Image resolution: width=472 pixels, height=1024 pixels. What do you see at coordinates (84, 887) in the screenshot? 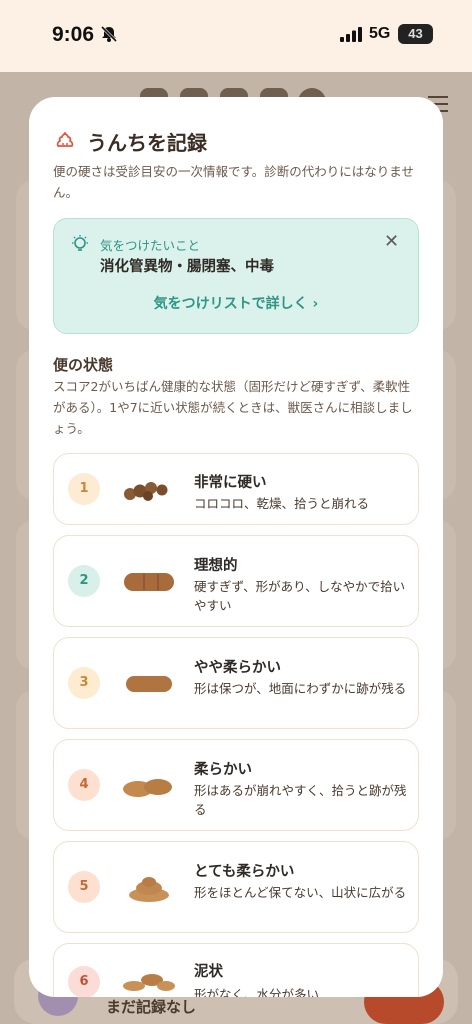
I see `score-badge: 5` at bounding box center [84, 887].